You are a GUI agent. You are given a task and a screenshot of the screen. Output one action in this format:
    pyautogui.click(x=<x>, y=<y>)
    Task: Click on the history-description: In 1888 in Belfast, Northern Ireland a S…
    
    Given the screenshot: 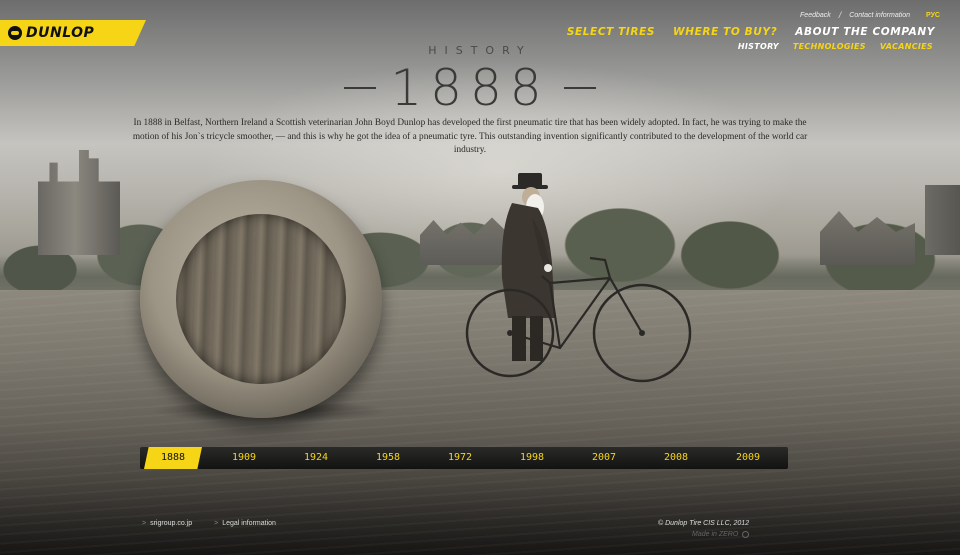 What is the action you would take?
    pyautogui.click(x=470, y=136)
    